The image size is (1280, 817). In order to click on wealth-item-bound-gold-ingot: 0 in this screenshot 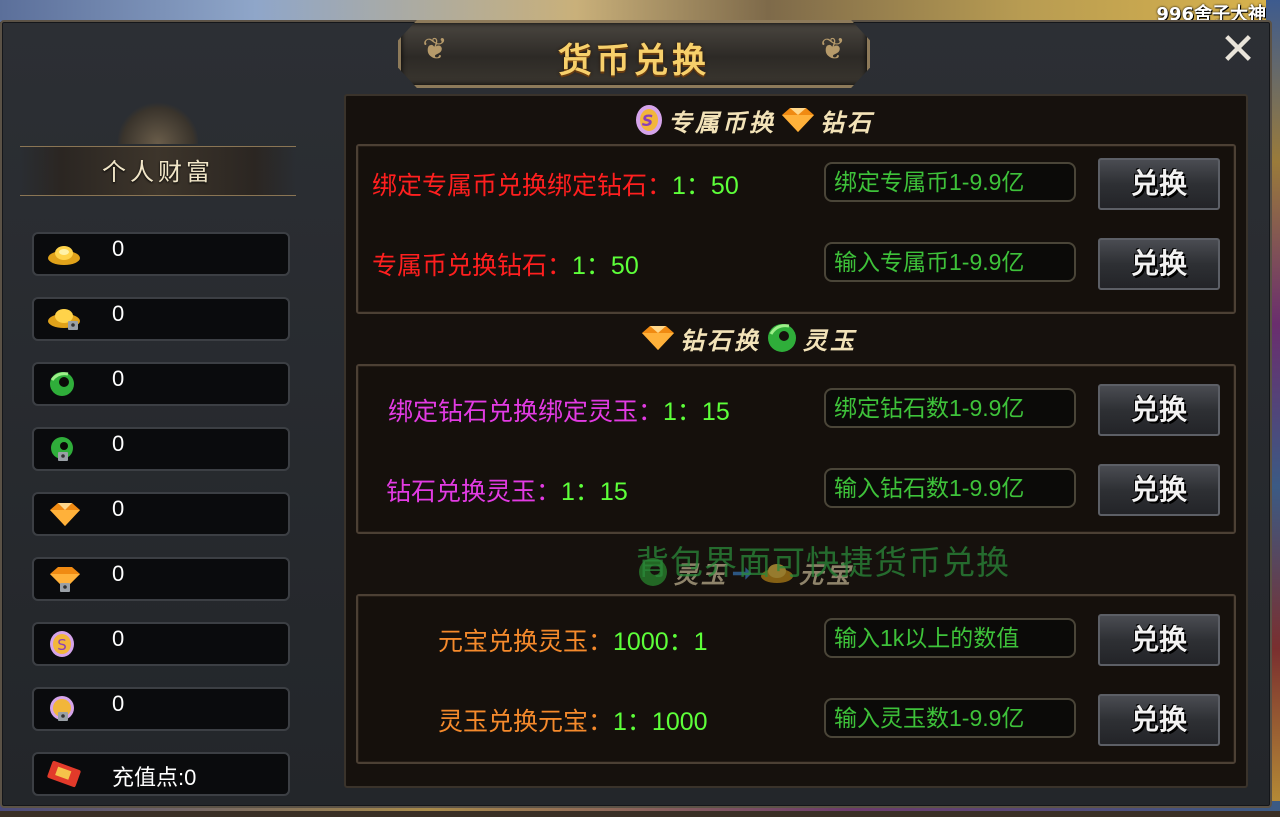, I will do `click(161, 319)`.